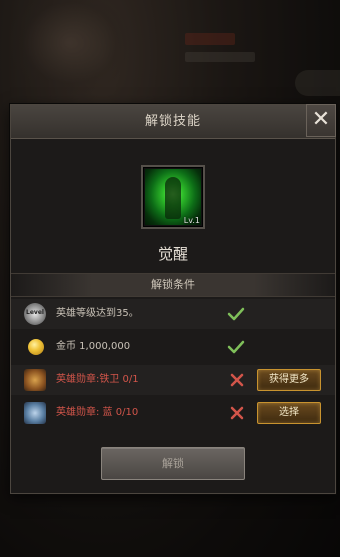  Describe the element at coordinates (36, 347) in the screenshot. I see `gold-coin-icon` at that location.